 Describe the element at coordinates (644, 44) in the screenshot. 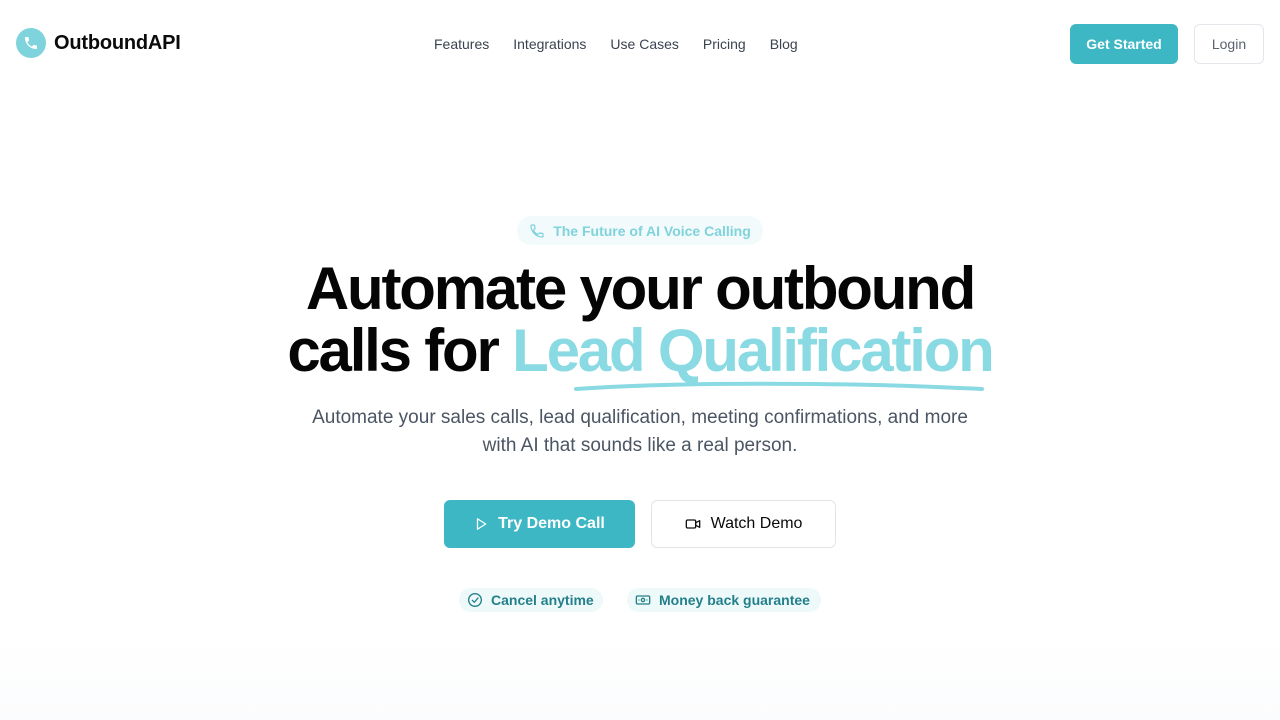

I see `nav-item-use-cases: Use Cases` at that location.